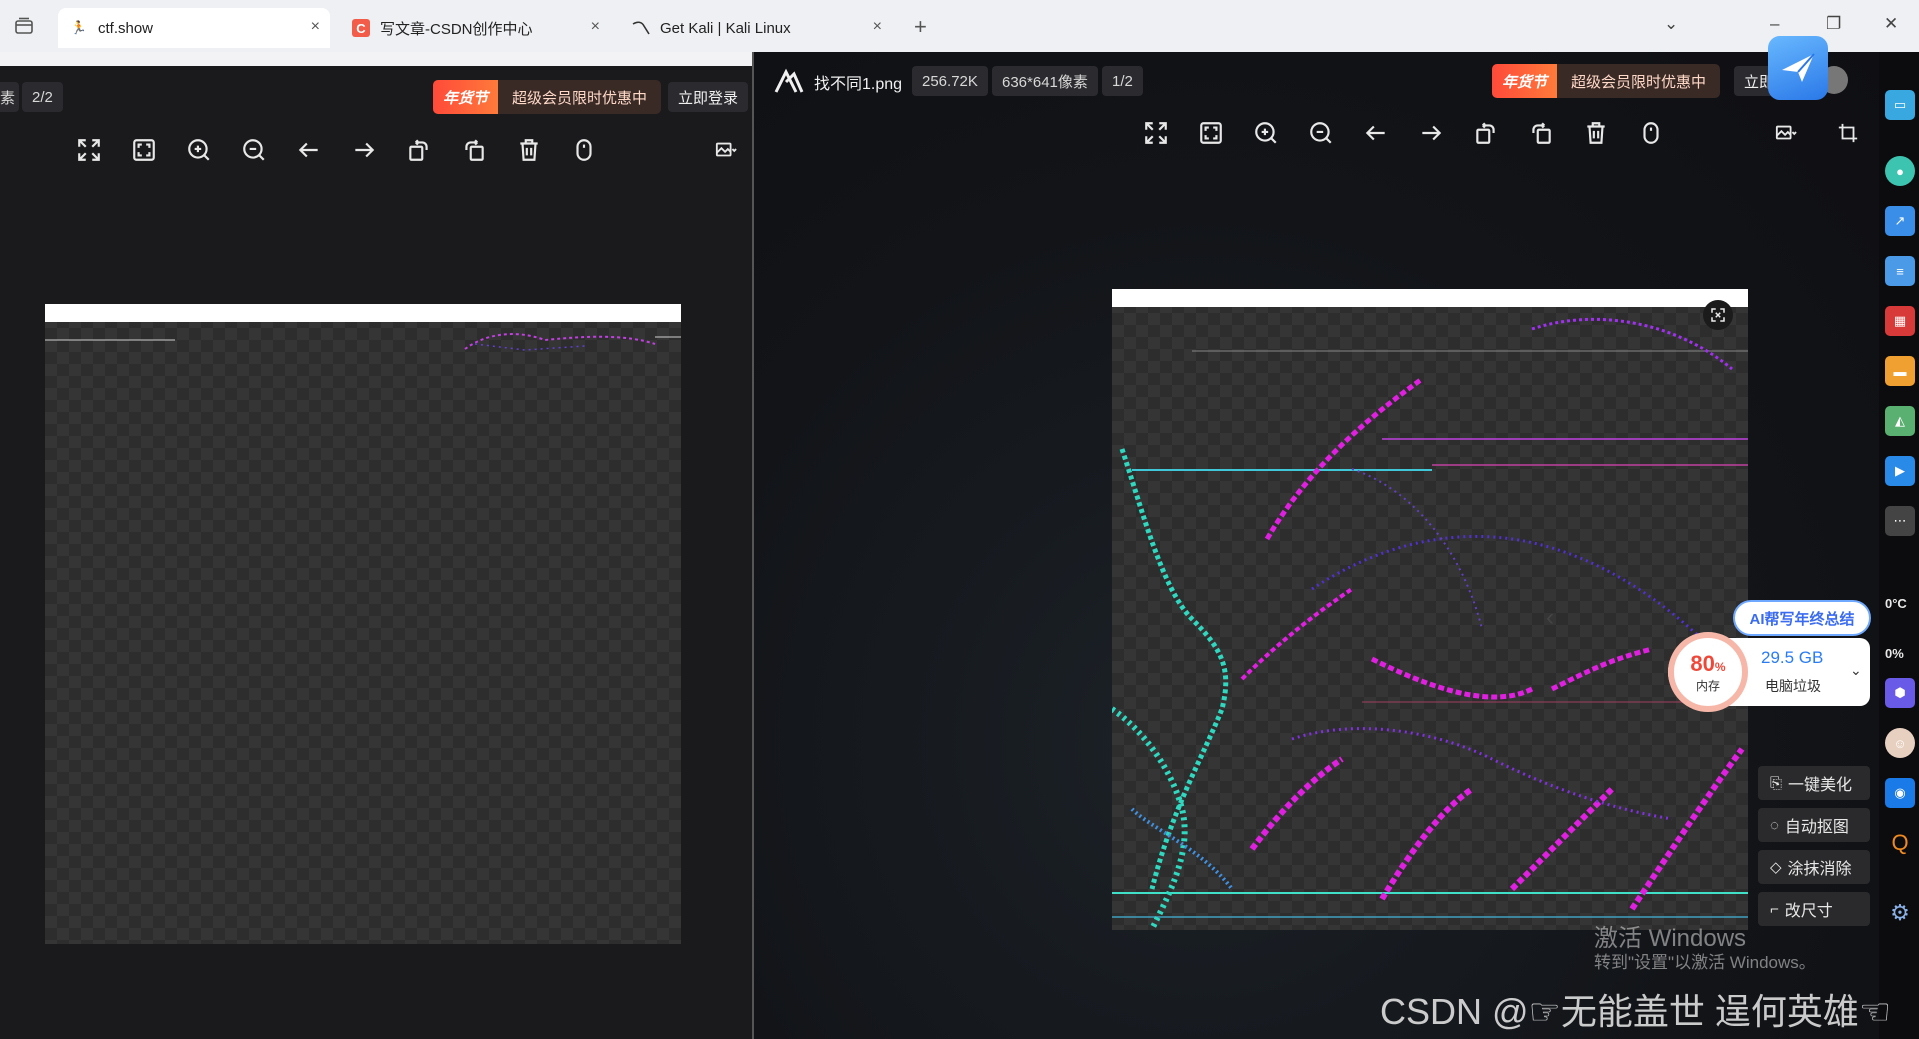 This screenshot has width=1919, height=1039. What do you see at coordinates (1900, 171) in the screenshot?
I see `user-icon: ●` at bounding box center [1900, 171].